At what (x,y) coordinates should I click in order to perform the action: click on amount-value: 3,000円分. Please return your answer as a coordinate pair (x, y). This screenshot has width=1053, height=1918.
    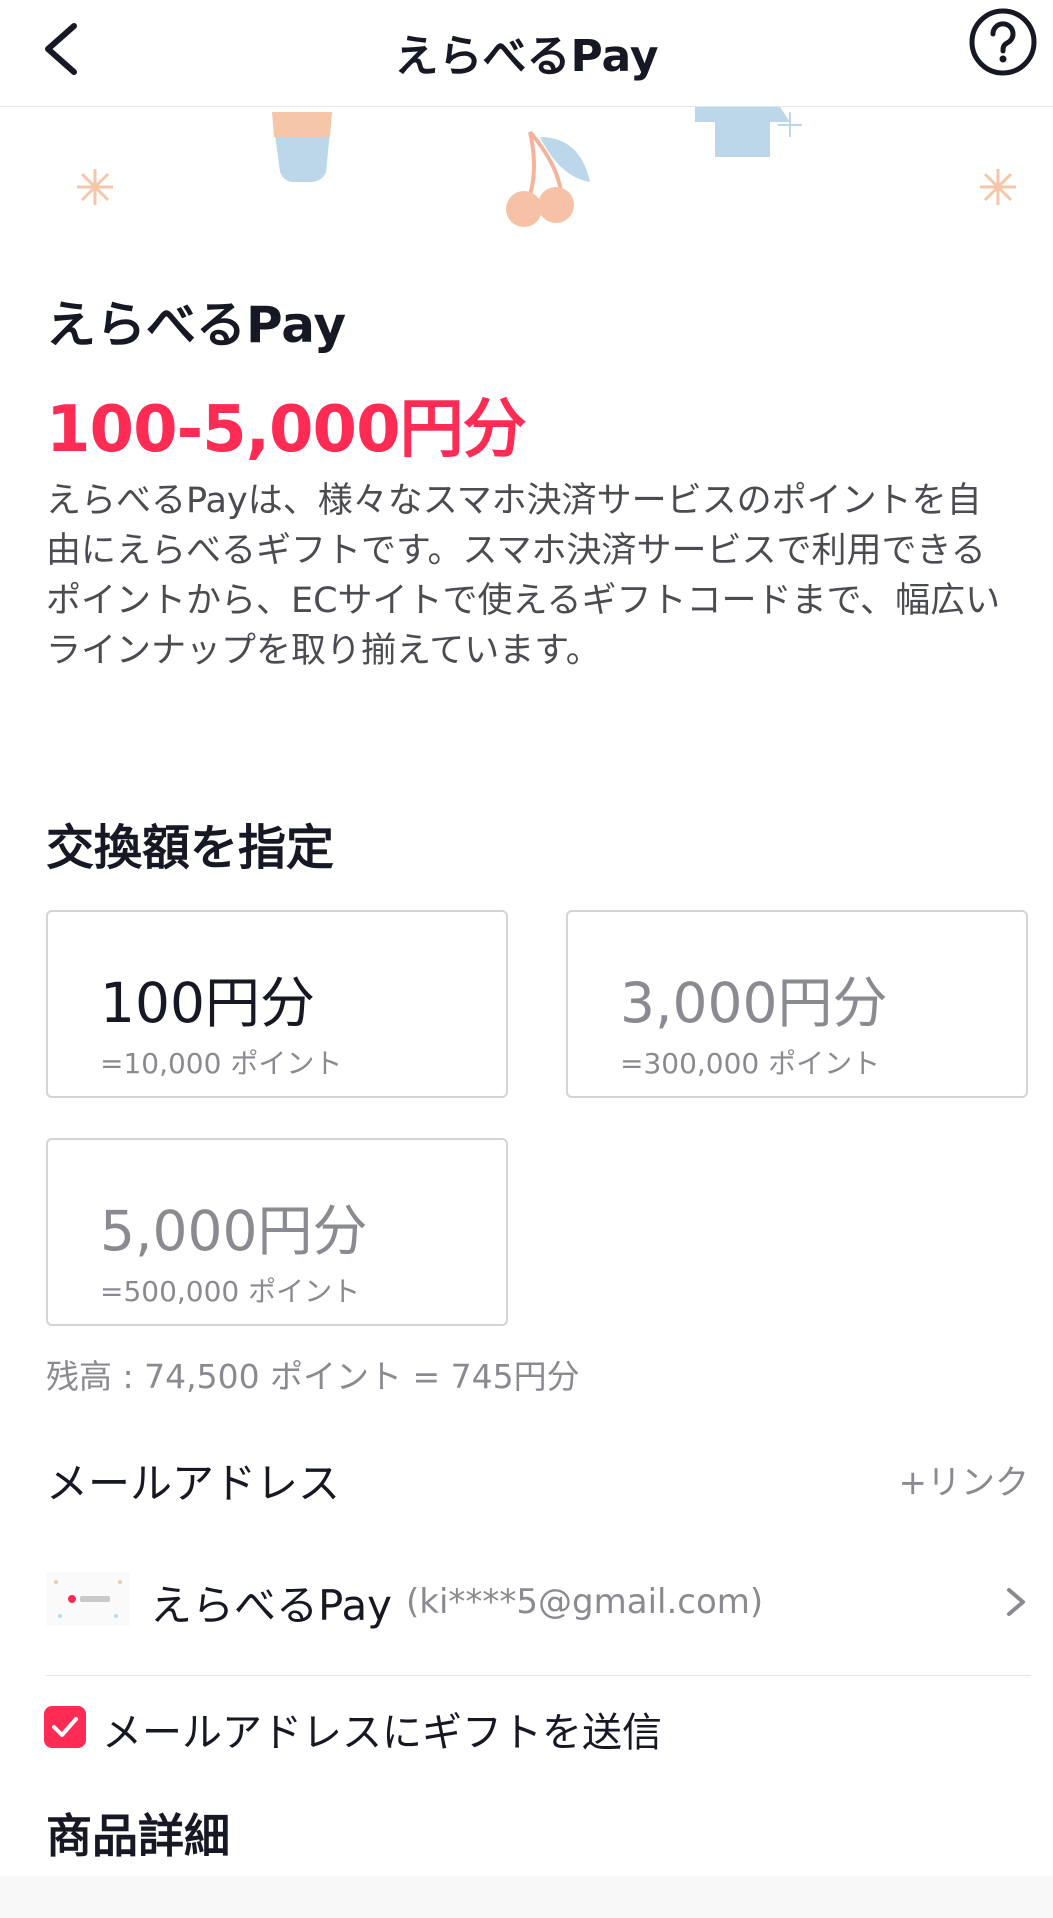
    Looking at the image, I should click on (754, 1003).